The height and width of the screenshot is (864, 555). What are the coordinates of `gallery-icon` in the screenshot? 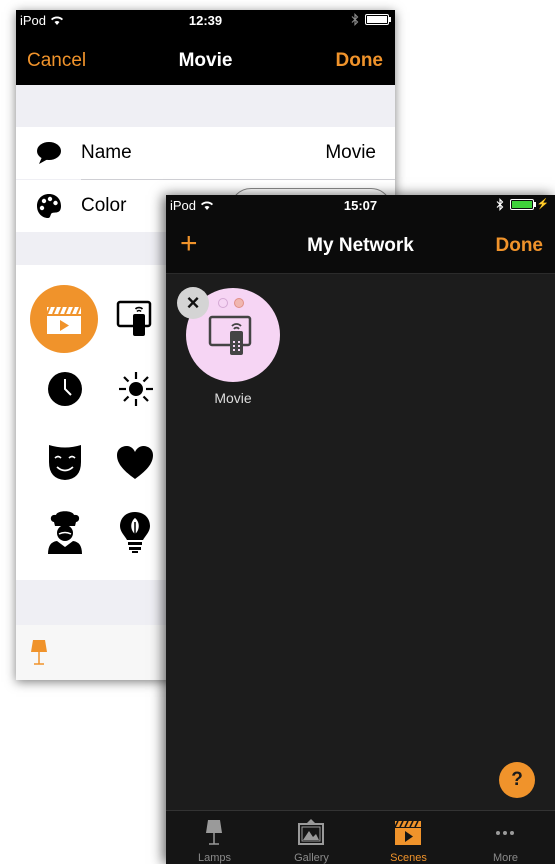 It's located at (311, 832).